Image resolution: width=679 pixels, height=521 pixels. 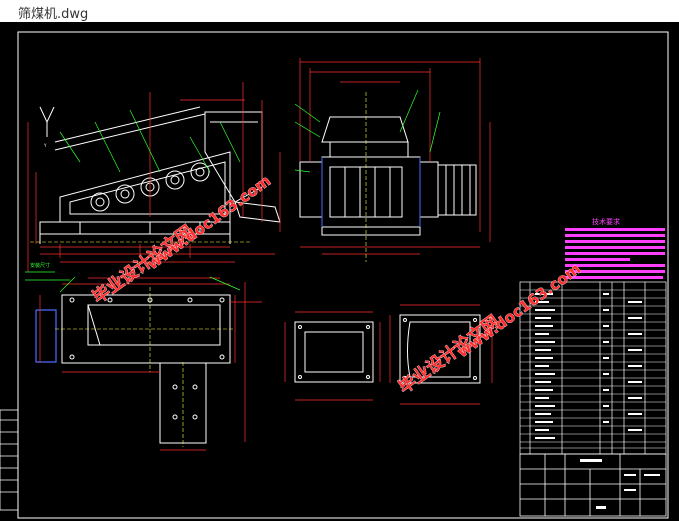 What do you see at coordinates (148, 363) in the screenshot?
I see `plan-view` at bounding box center [148, 363].